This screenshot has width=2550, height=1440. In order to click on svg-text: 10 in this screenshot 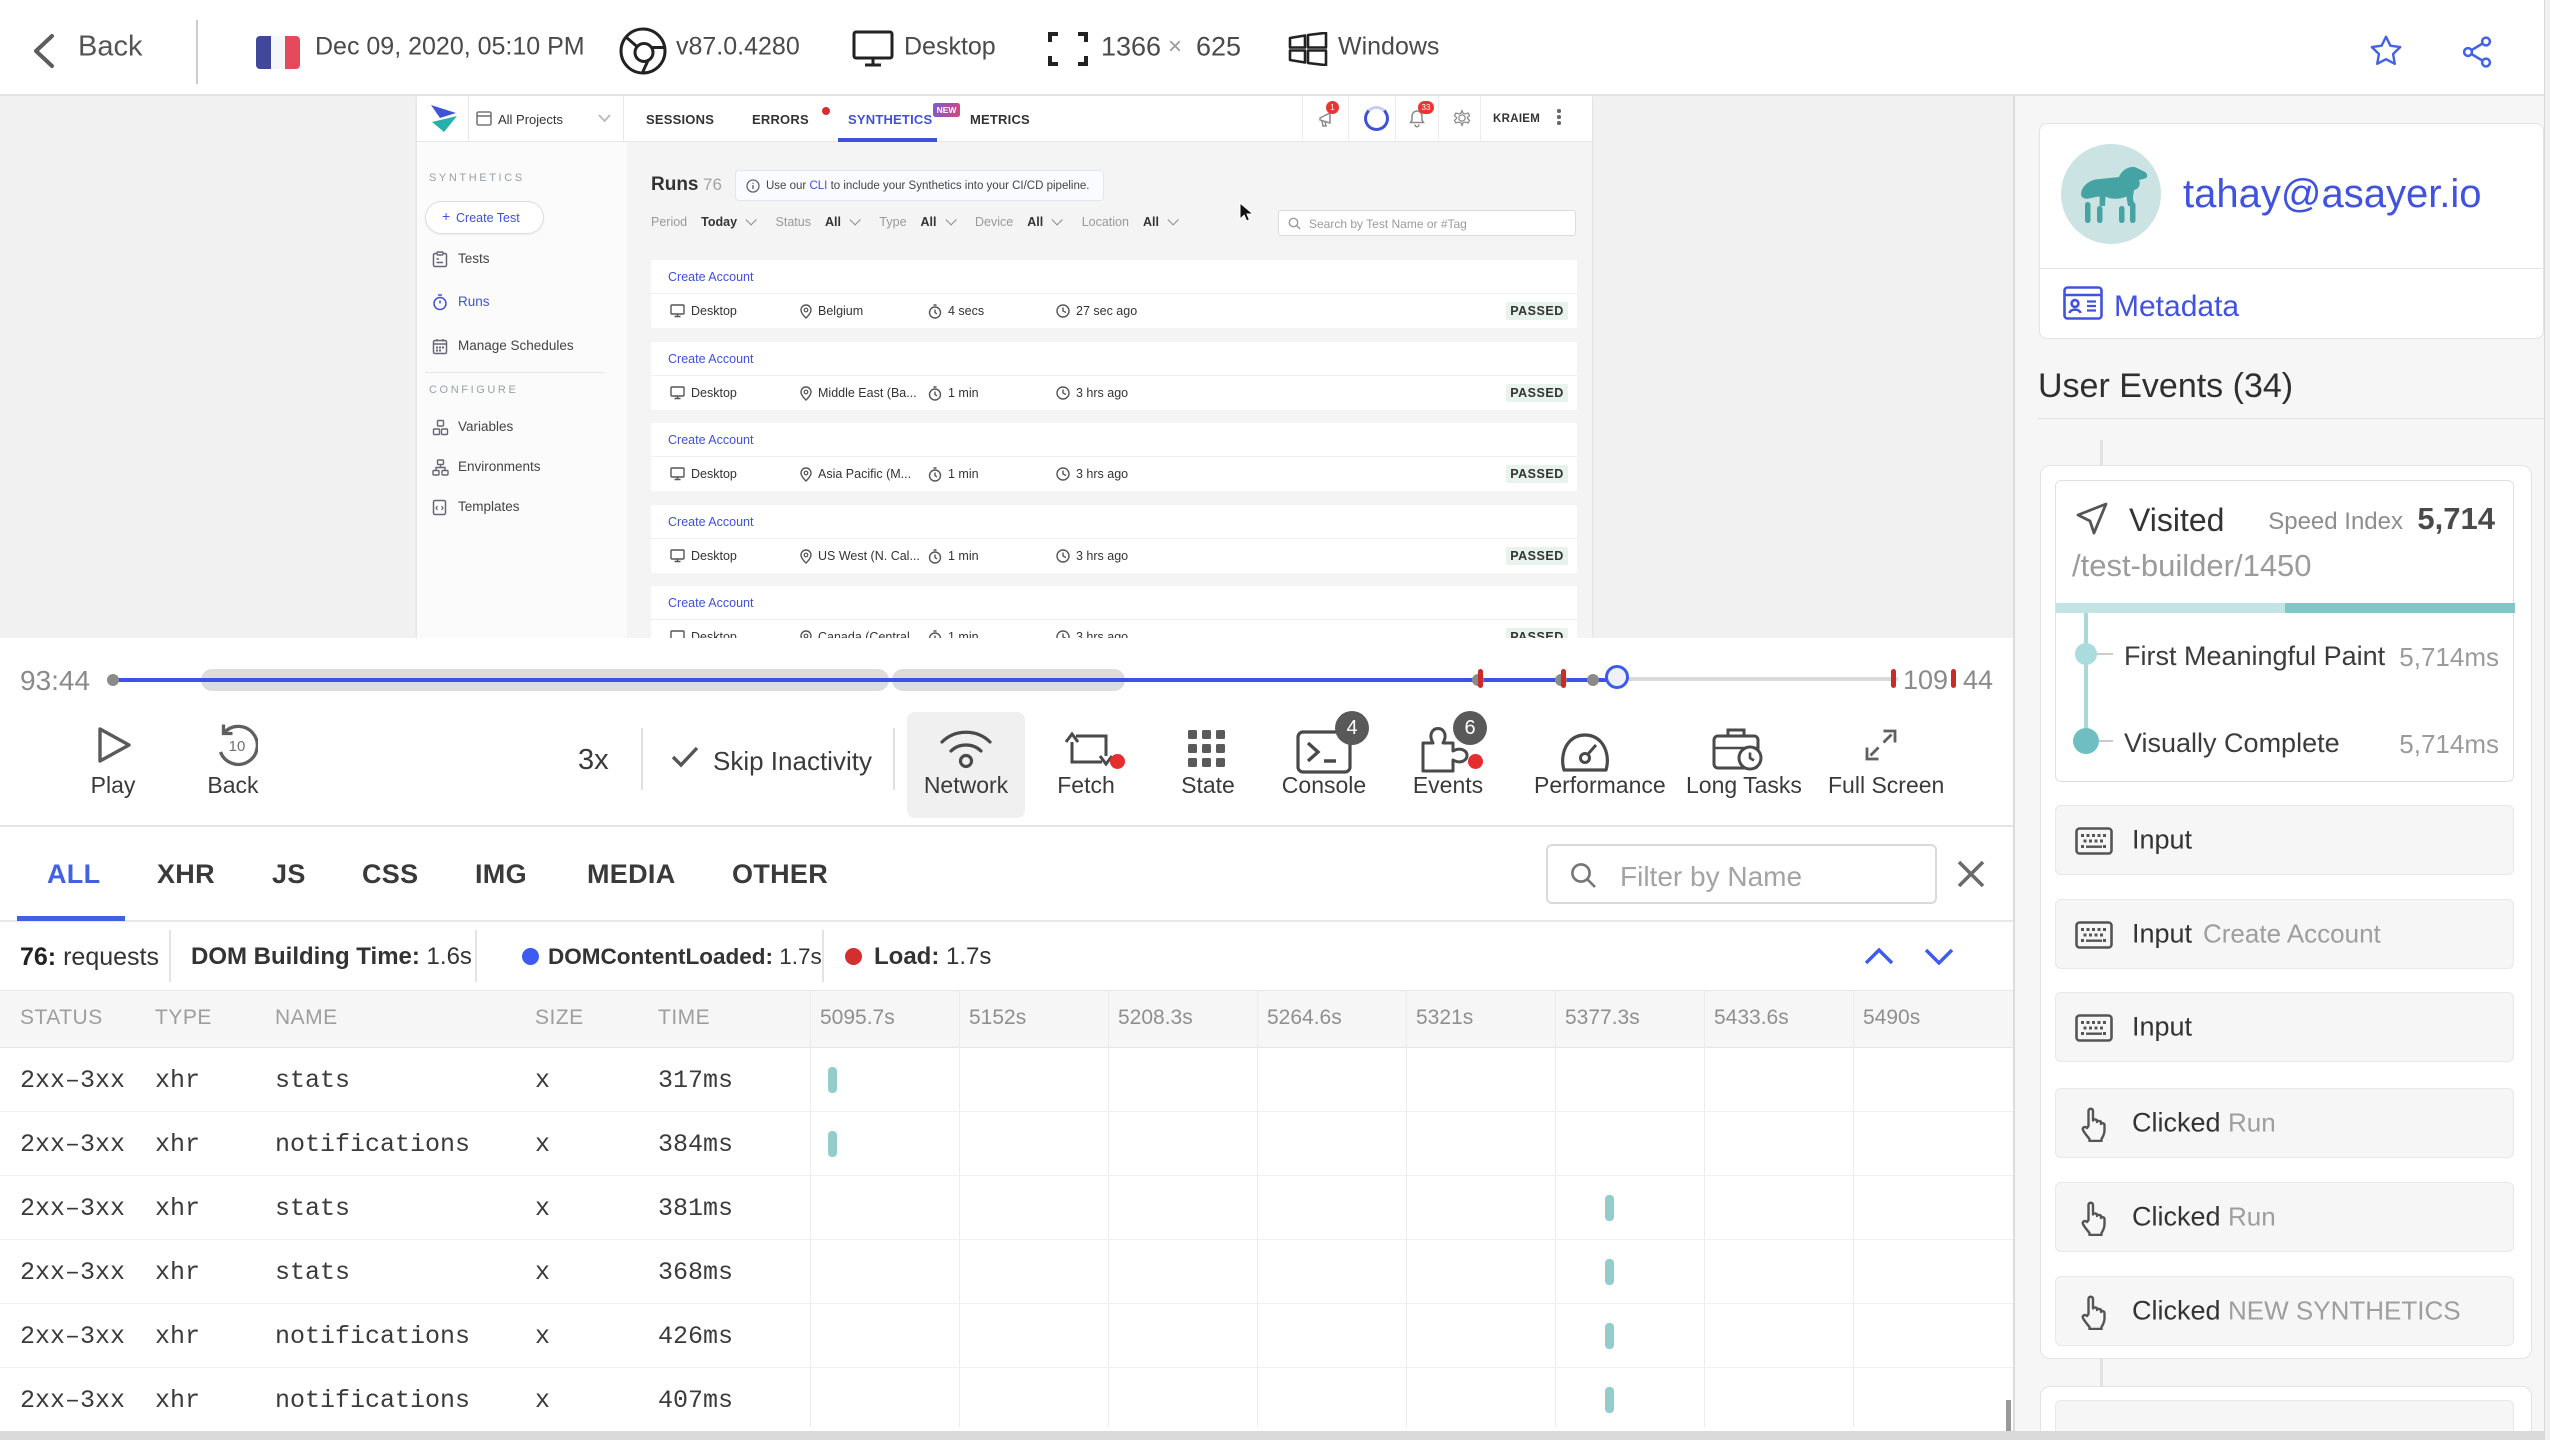, I will do `click(237, 746)`.